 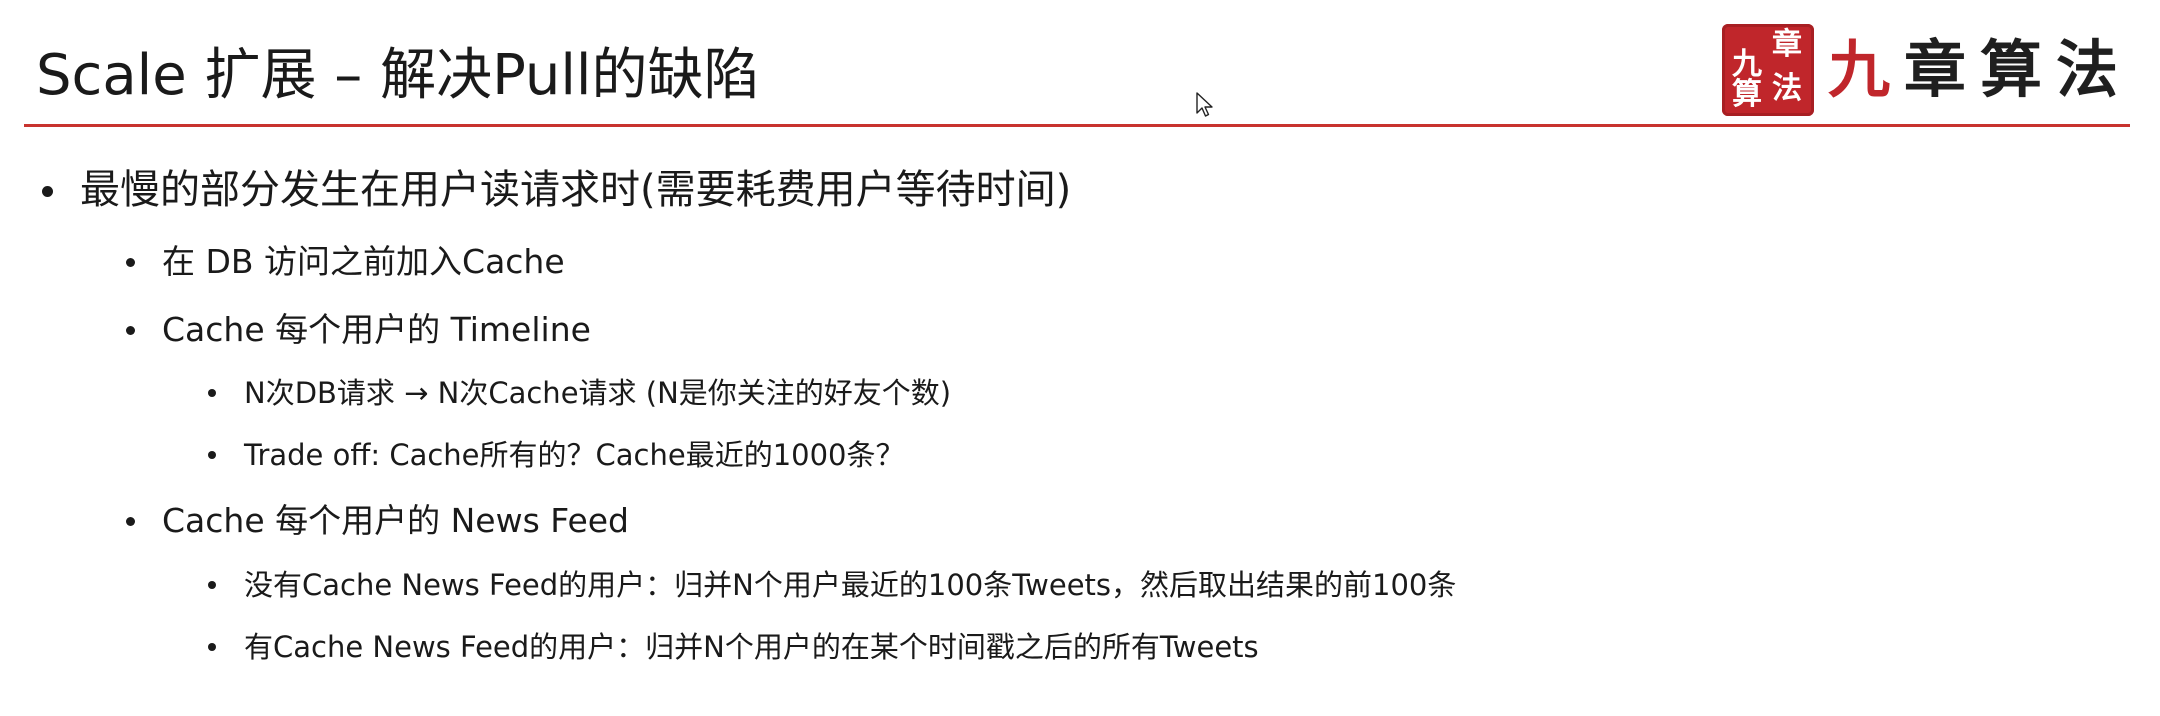 What do you see at coordinates (576, 190) in the screenshot?
I see `bullet-text: 最慢的部分发生在用户读请求时(需要耗费用户等待时间)` at bounding box center [576, 190].